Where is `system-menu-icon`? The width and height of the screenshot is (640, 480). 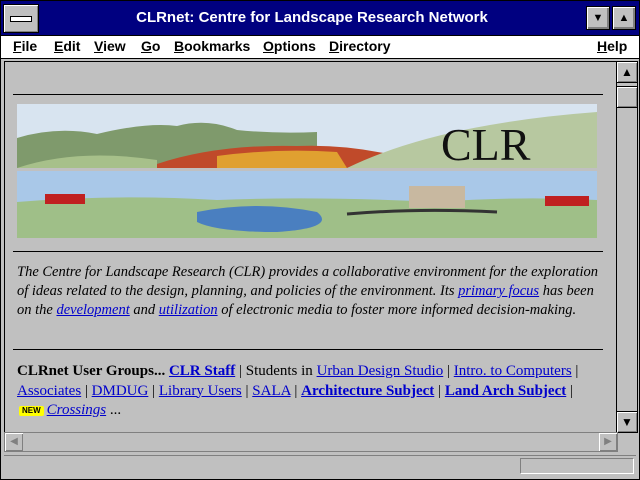
system-menu-icon is located at coordinates (21, 19).